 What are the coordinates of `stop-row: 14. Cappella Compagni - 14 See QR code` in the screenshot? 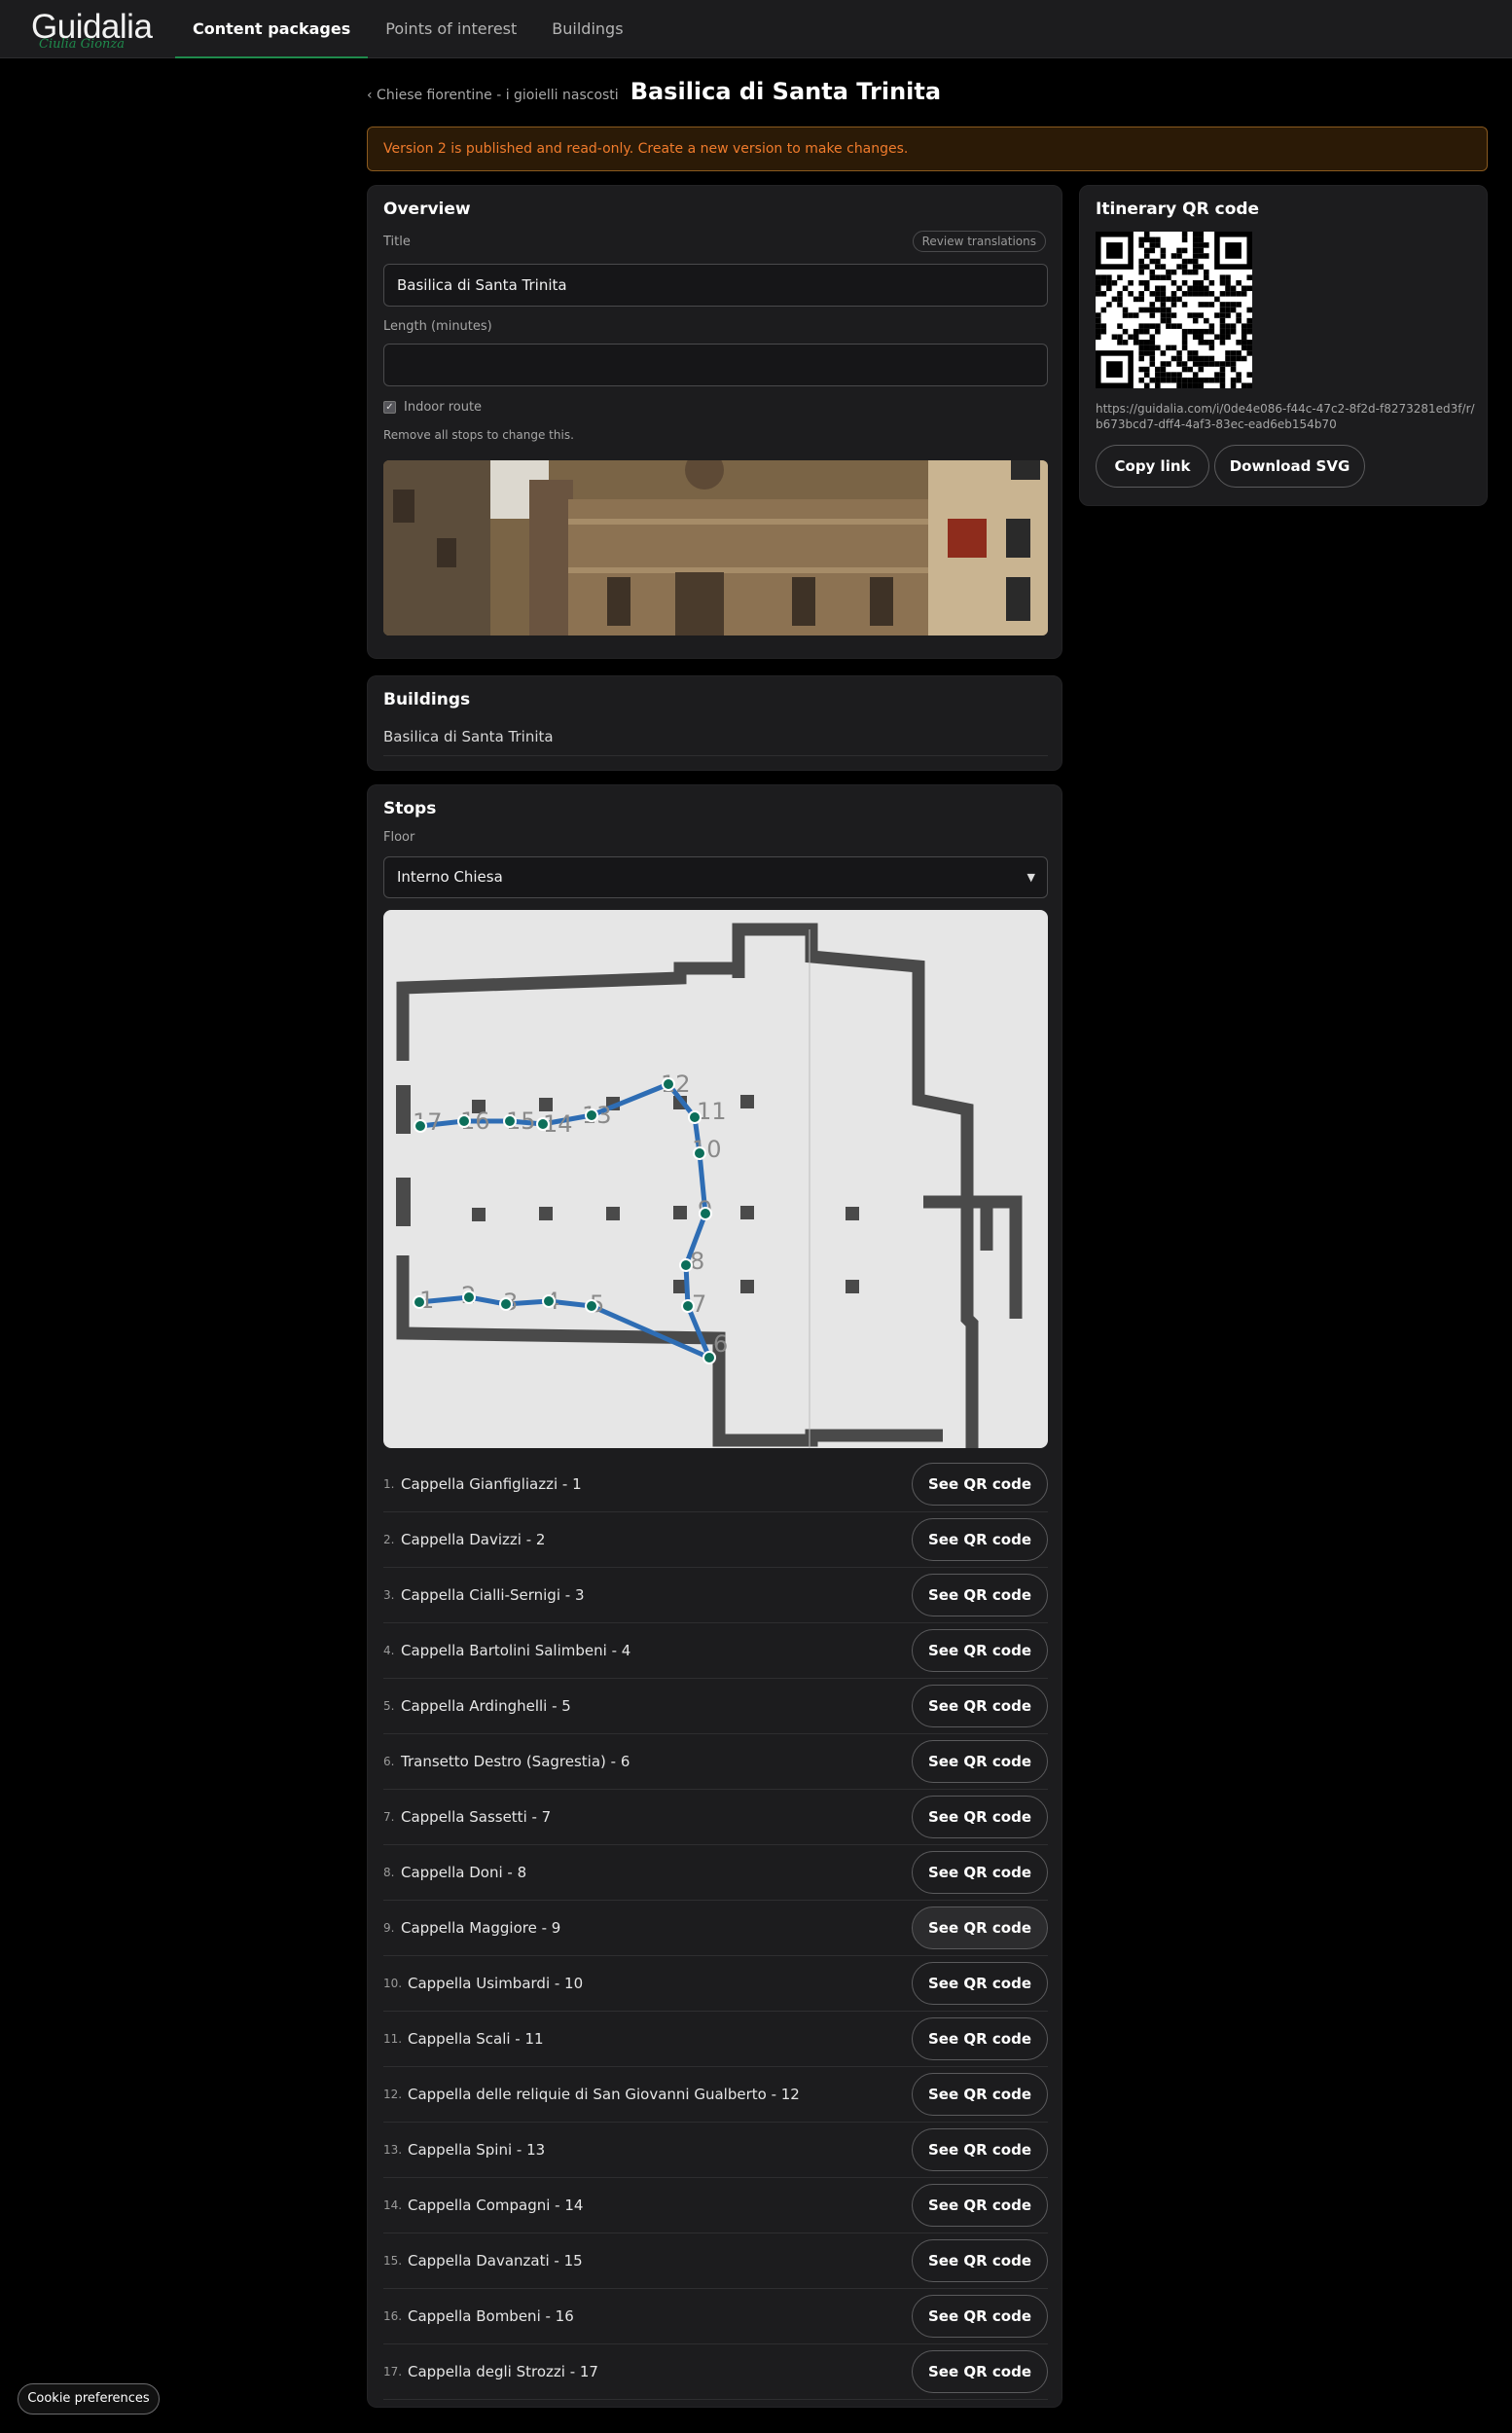 It's located at (715, 2205).